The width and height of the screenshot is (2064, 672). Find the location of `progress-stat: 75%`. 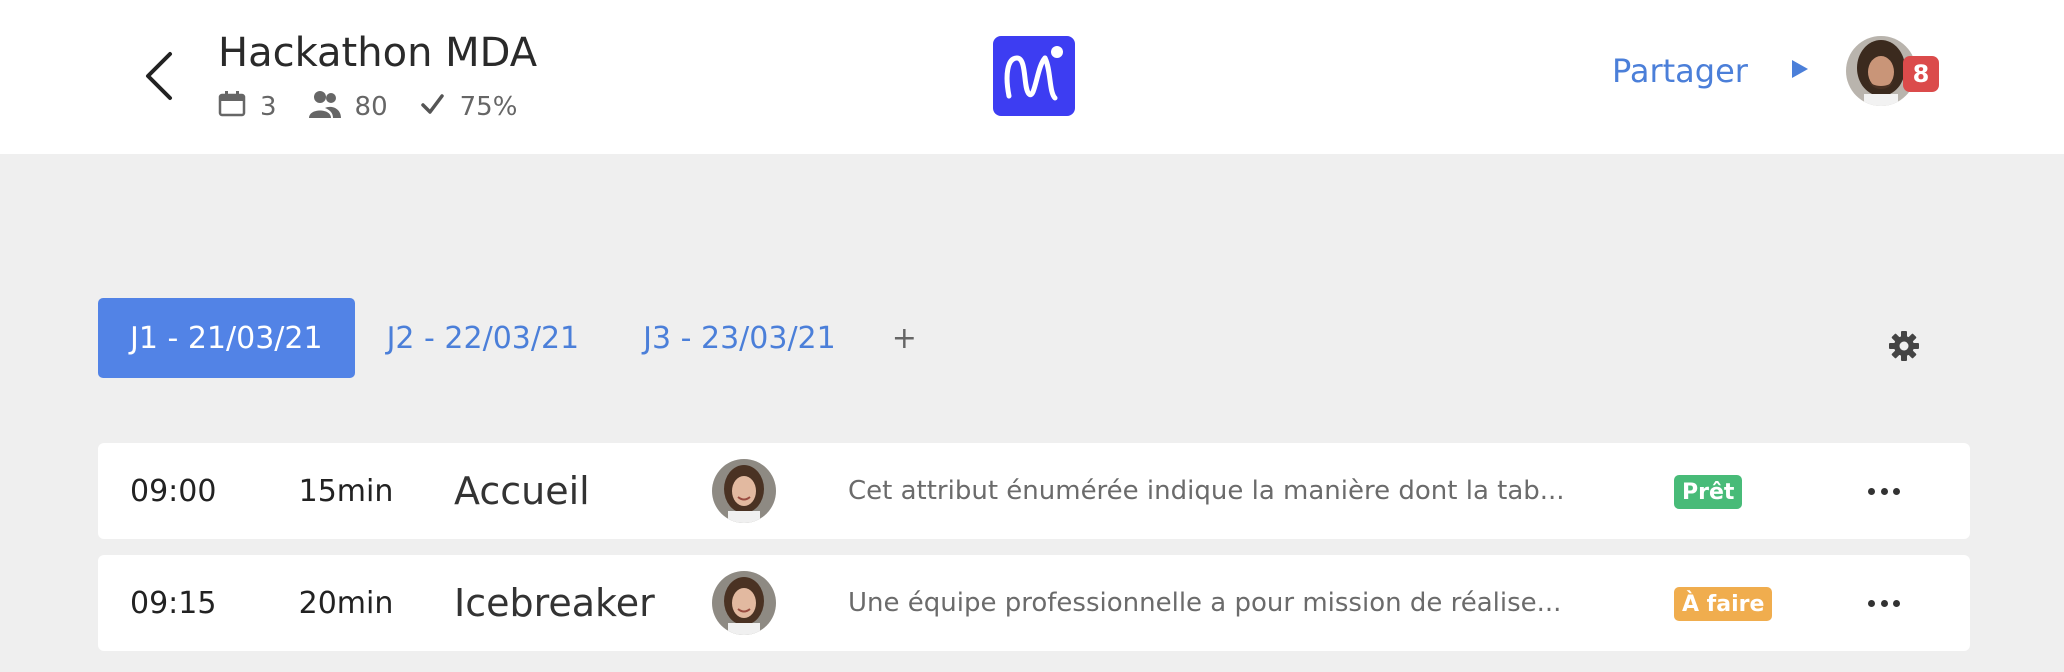

progress-stat: 75% is located at coordinates (469, 107).